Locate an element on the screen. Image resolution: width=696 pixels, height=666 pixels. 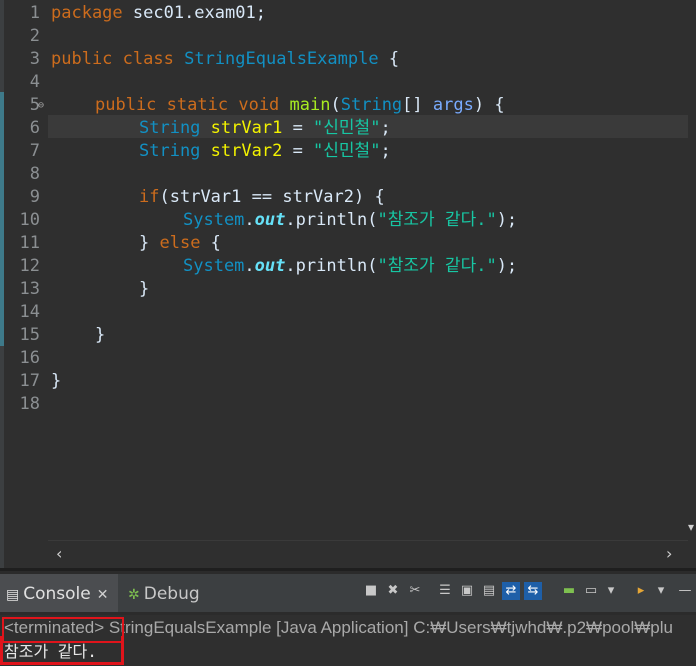
keyword: if is located at coordinates (149, 197).